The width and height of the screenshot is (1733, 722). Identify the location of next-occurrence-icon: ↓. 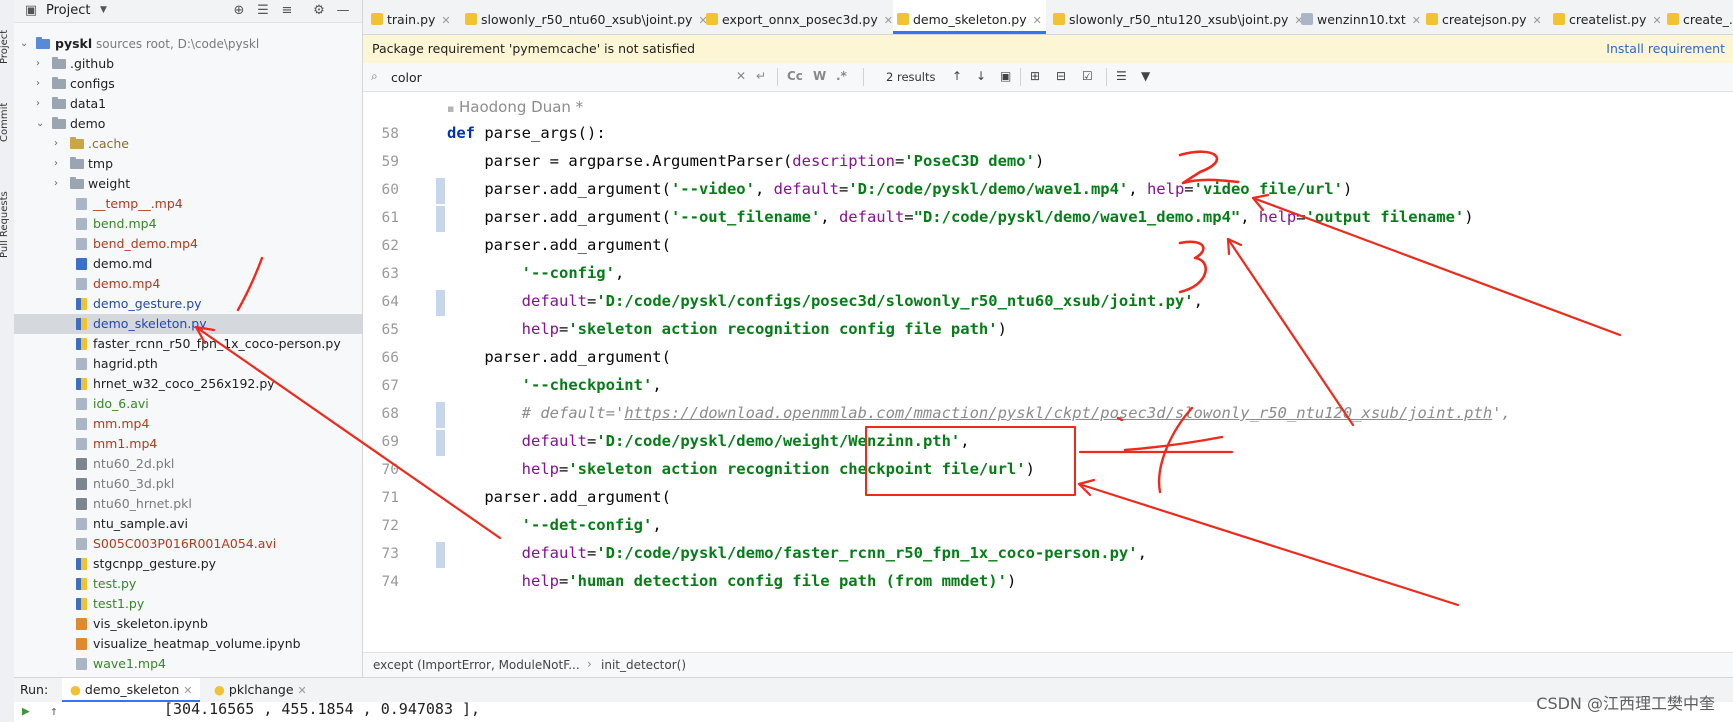
(981, 76).